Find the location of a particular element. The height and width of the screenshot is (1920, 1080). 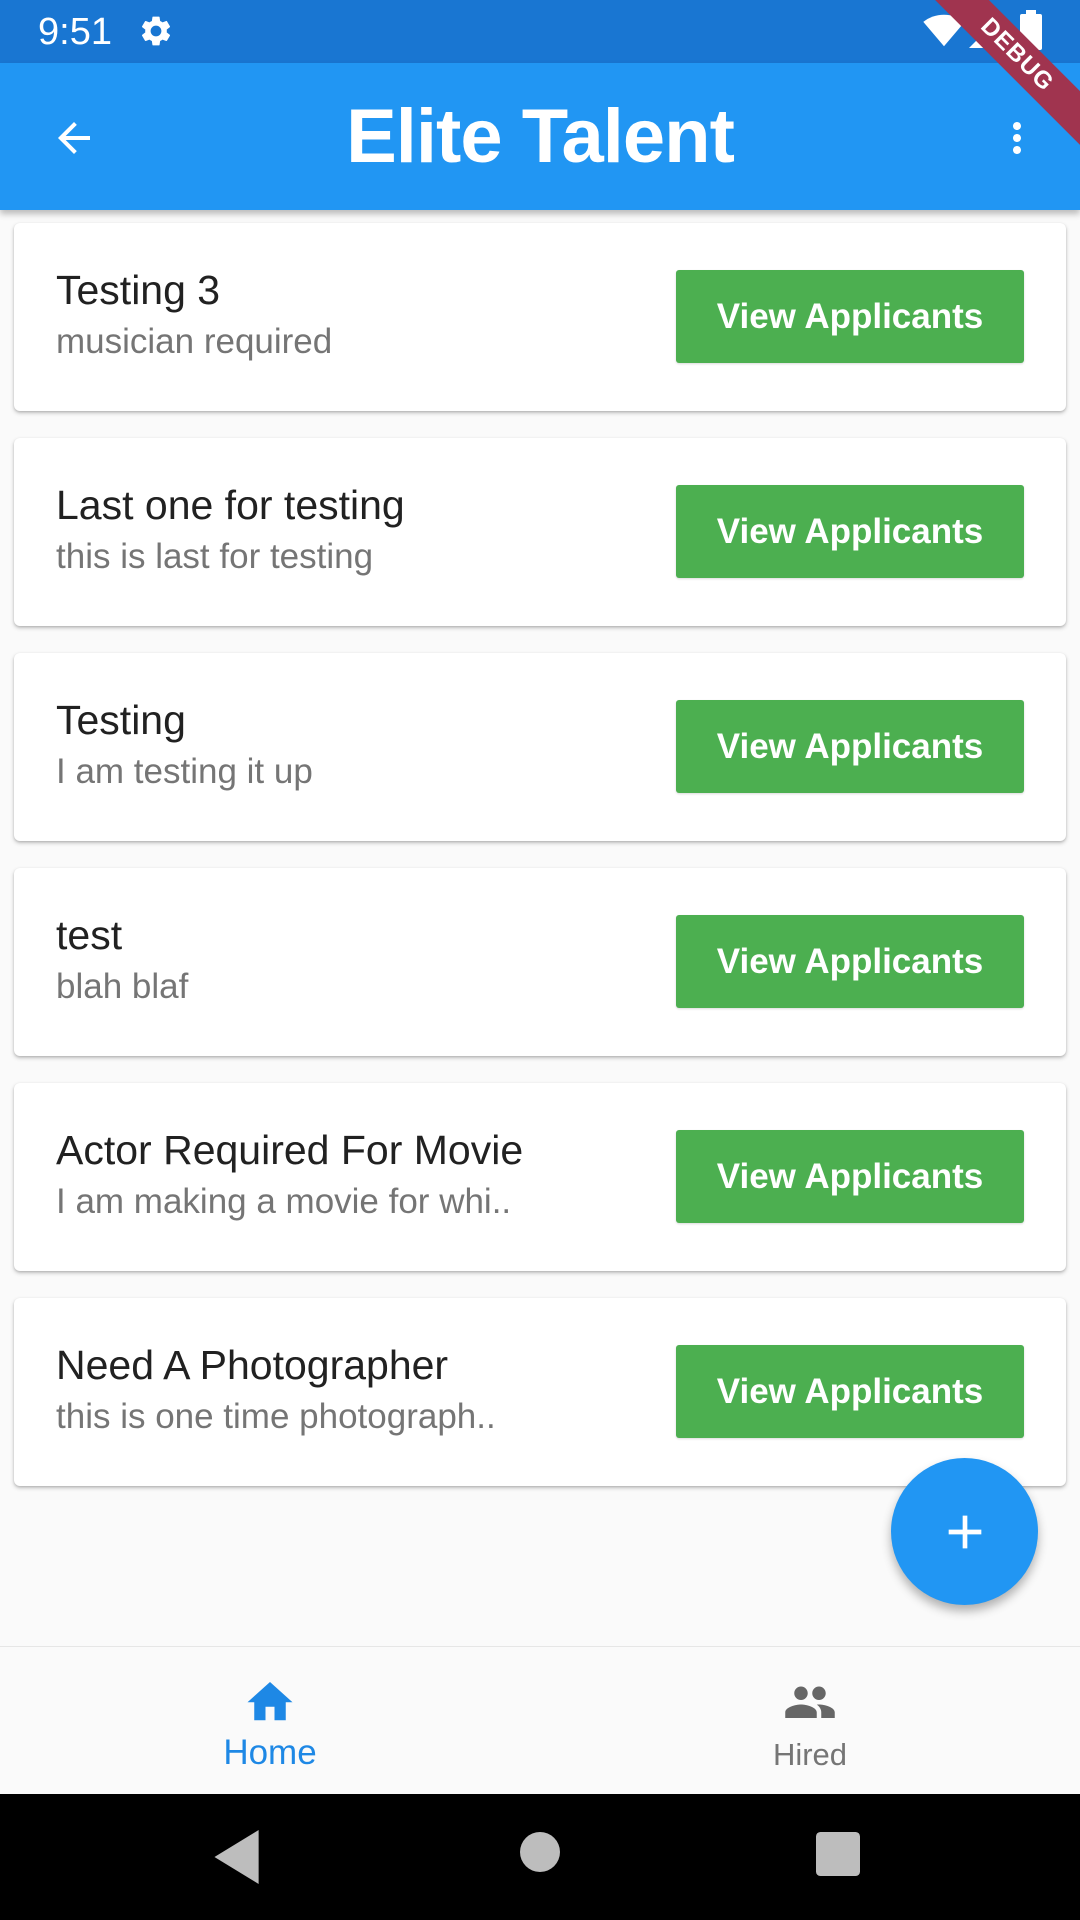

page-title: Elite Talent is located at coordinates (540, 136).